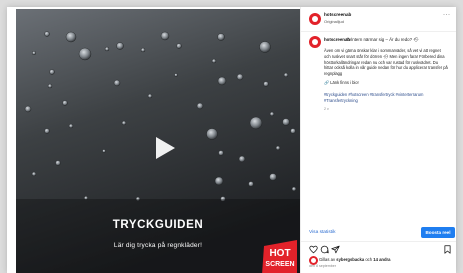  Describe the element at coordinates (447, 249) in the screenshot. I see `bookmark-icon` at that location.